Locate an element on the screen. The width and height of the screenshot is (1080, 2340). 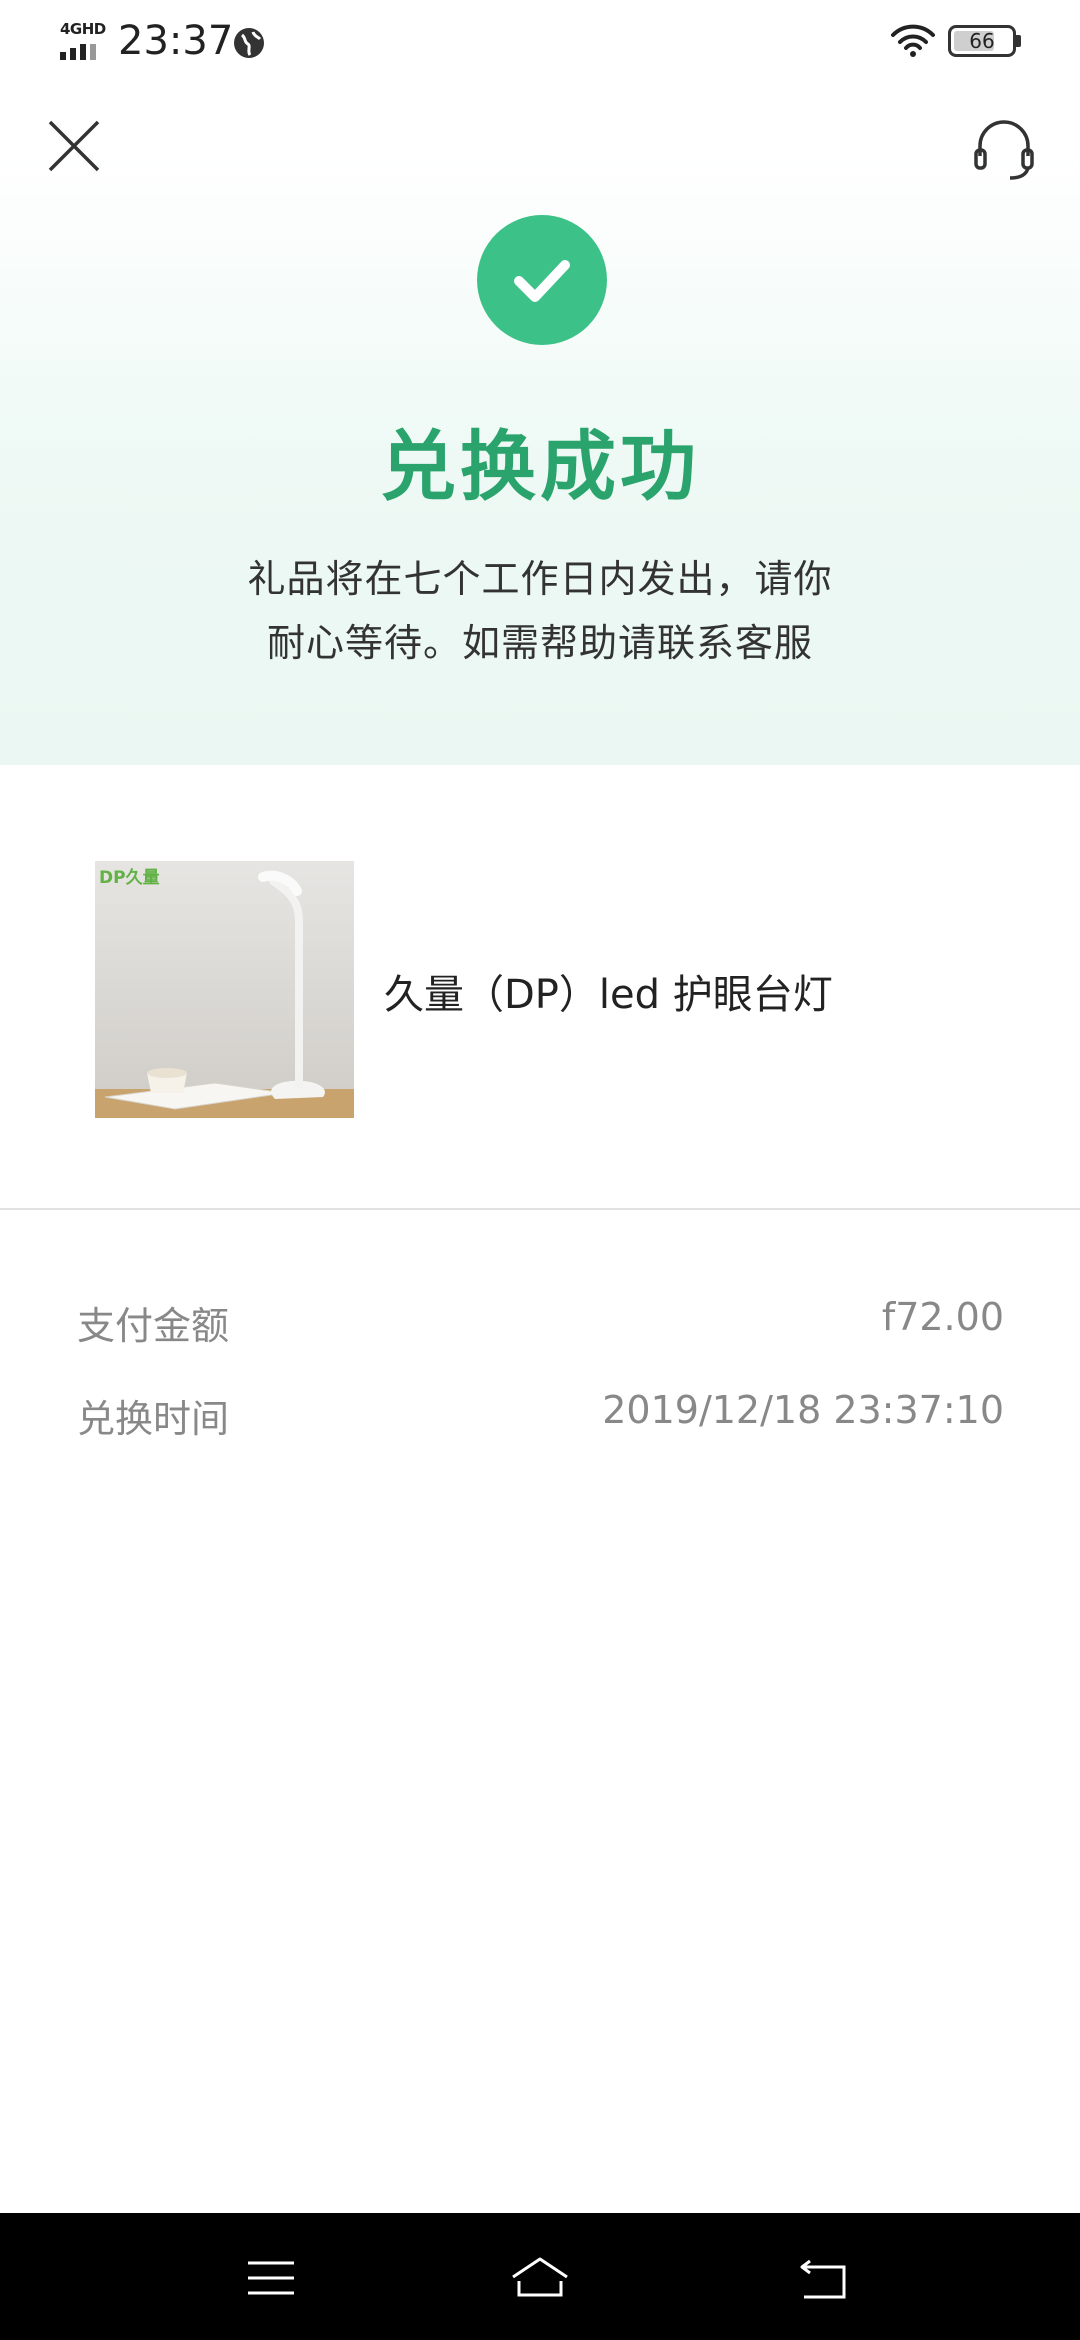
success-title: 兑换成功 is located at coordinates (540, 466).